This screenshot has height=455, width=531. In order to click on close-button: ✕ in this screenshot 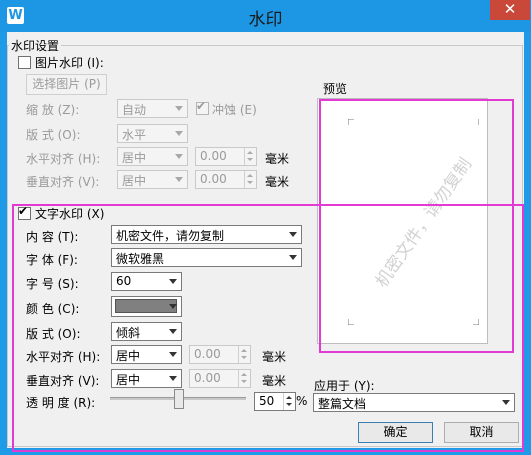, I will do `click(510, 10)`.